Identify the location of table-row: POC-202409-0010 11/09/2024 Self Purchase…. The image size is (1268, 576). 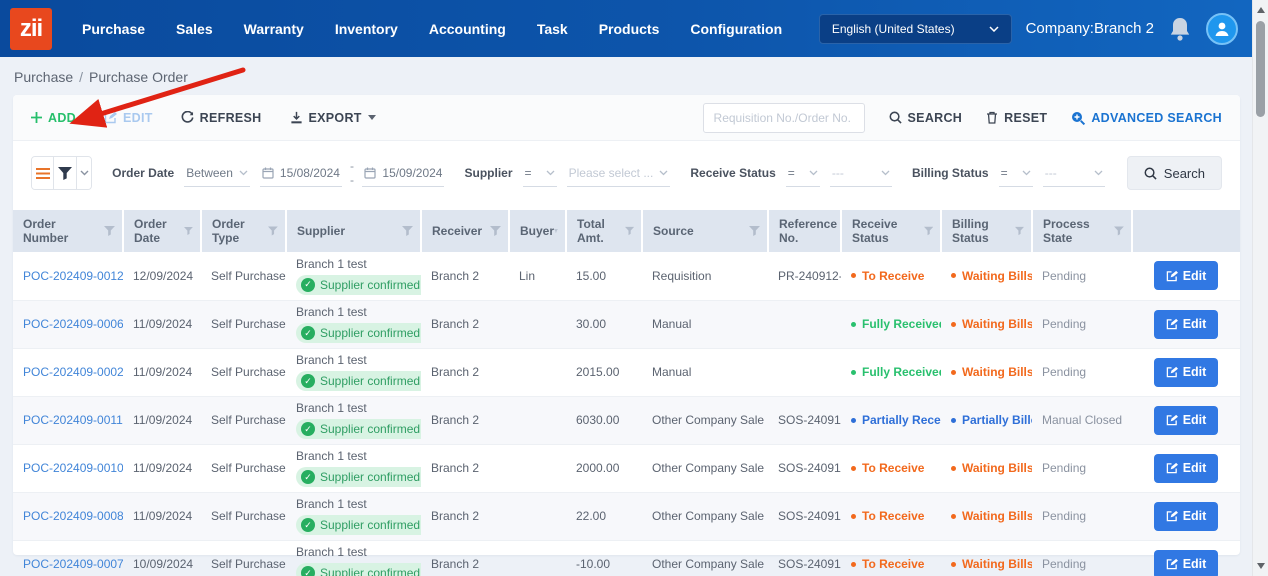
(626, 468).